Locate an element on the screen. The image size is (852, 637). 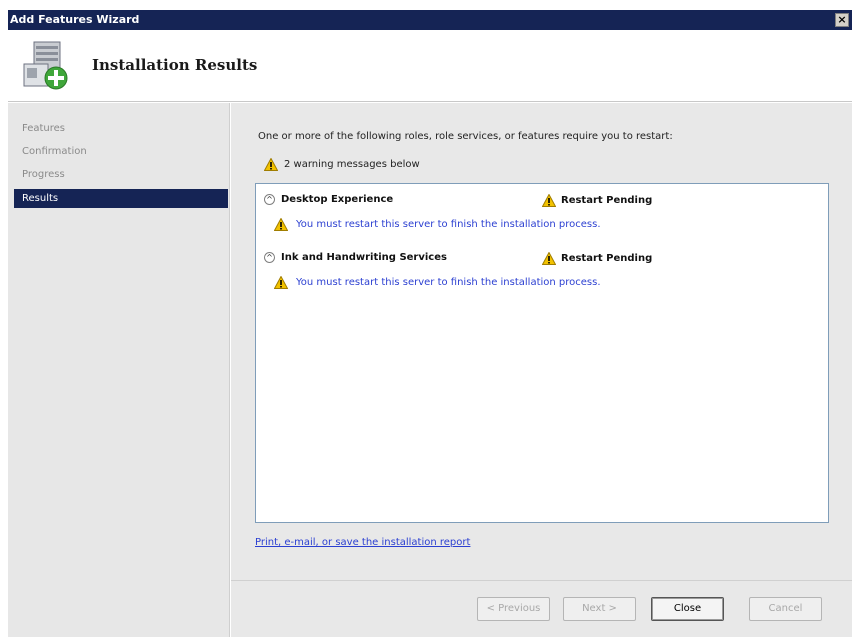
close-button: Close is located at coordinates (687, 609).